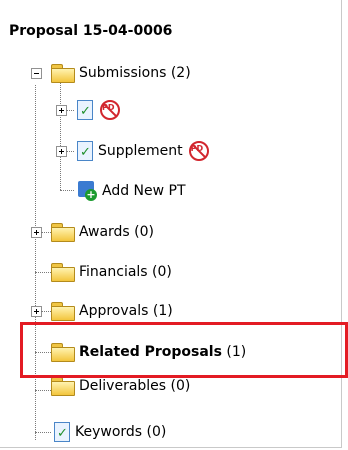 The image size is (348, 450). I want to click on awards-label: Awards (0), so click(117, 232).